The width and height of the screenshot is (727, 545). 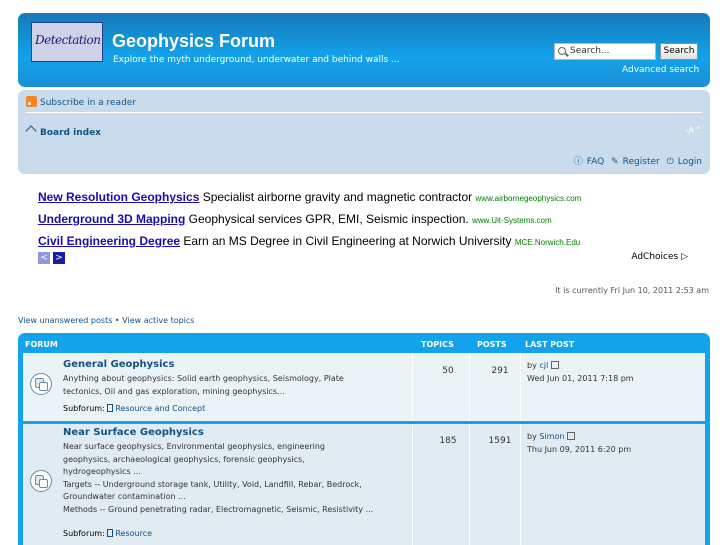 I want to click on board-index-link: Board index, so click(x=63, y=132).